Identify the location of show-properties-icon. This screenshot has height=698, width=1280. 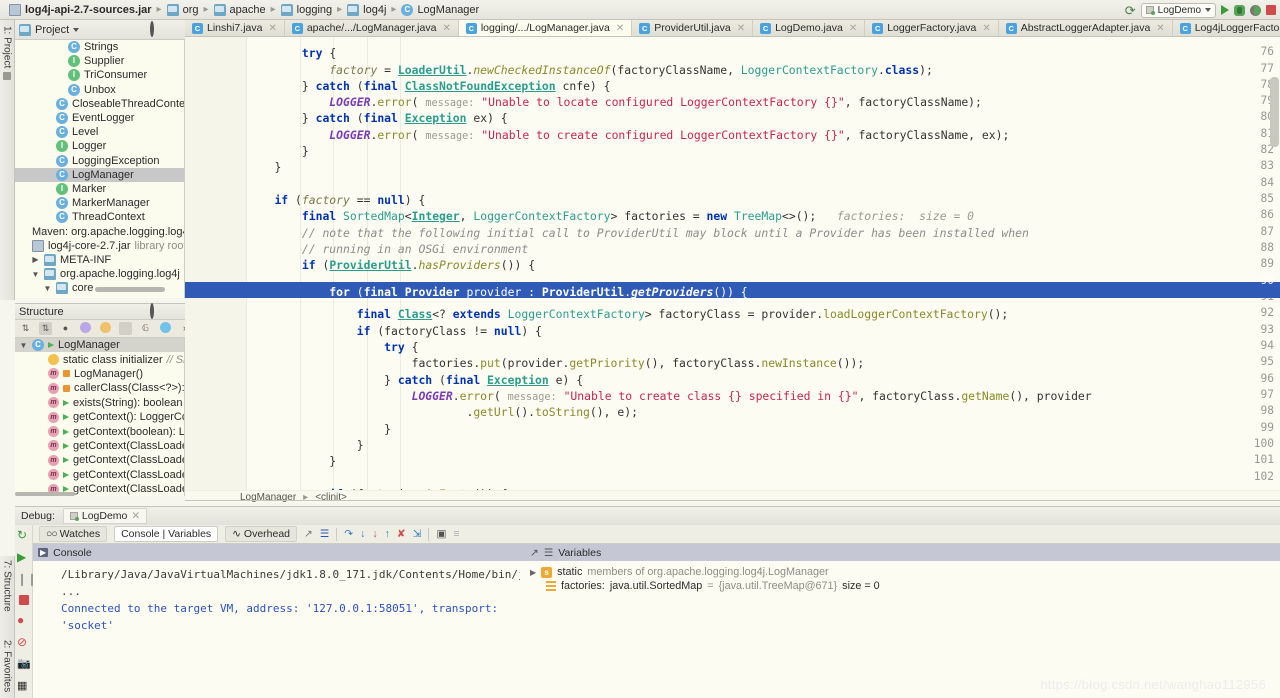
(85, 328).